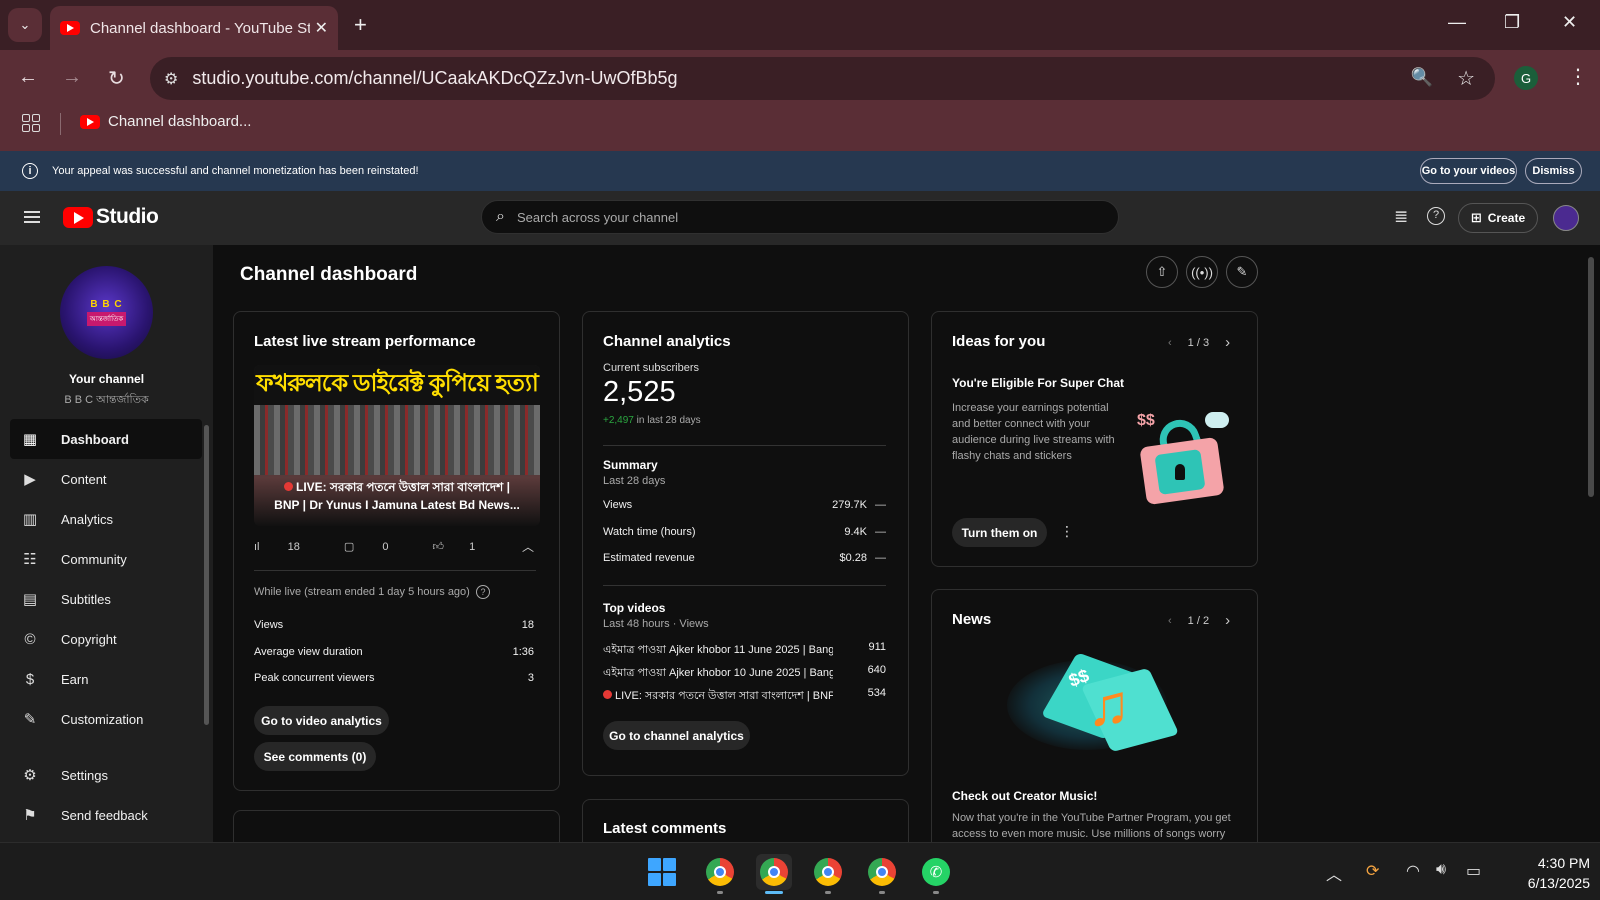 The height and width of the screenshot is (900, 1600). What do you see at coordinates (1498, 218) in the screenshot?
I see `create-button: ⊞ Create` at bounding box center [1498, 218].